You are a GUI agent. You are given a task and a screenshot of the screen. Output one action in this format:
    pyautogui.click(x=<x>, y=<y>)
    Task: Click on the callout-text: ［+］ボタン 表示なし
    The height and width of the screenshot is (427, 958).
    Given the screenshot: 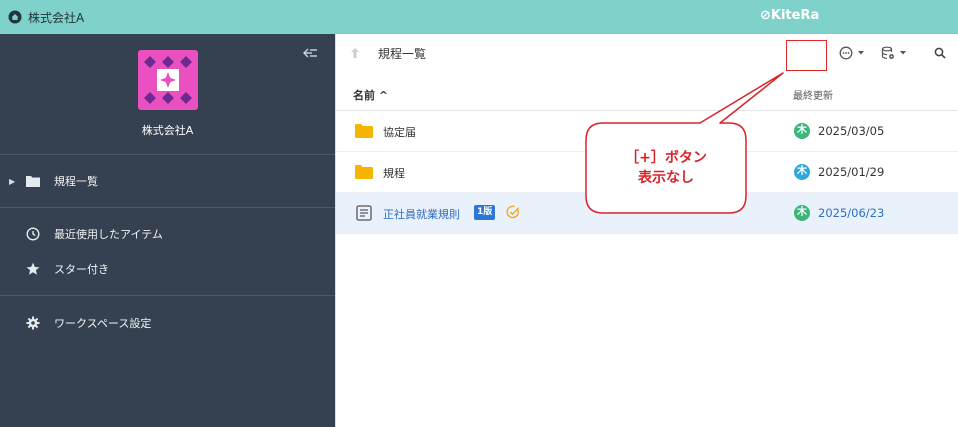 What is the action you would take?
    pyautogui.click(x=666, y=168)
    